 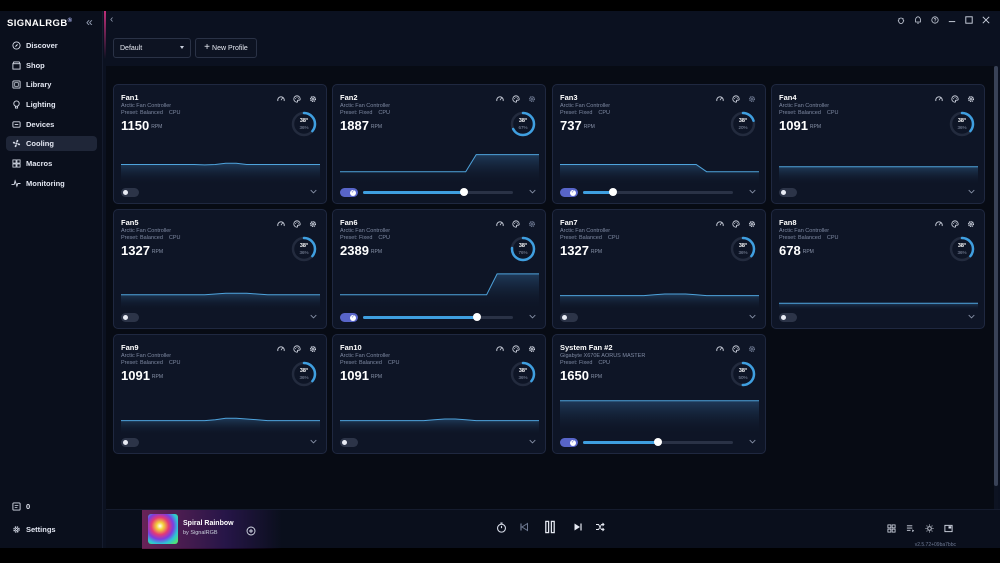 What do you see at coordinates (89, 22) in the screenshot?
I see `collapse-sidebar-button: «` at bounding box center [89, 22].